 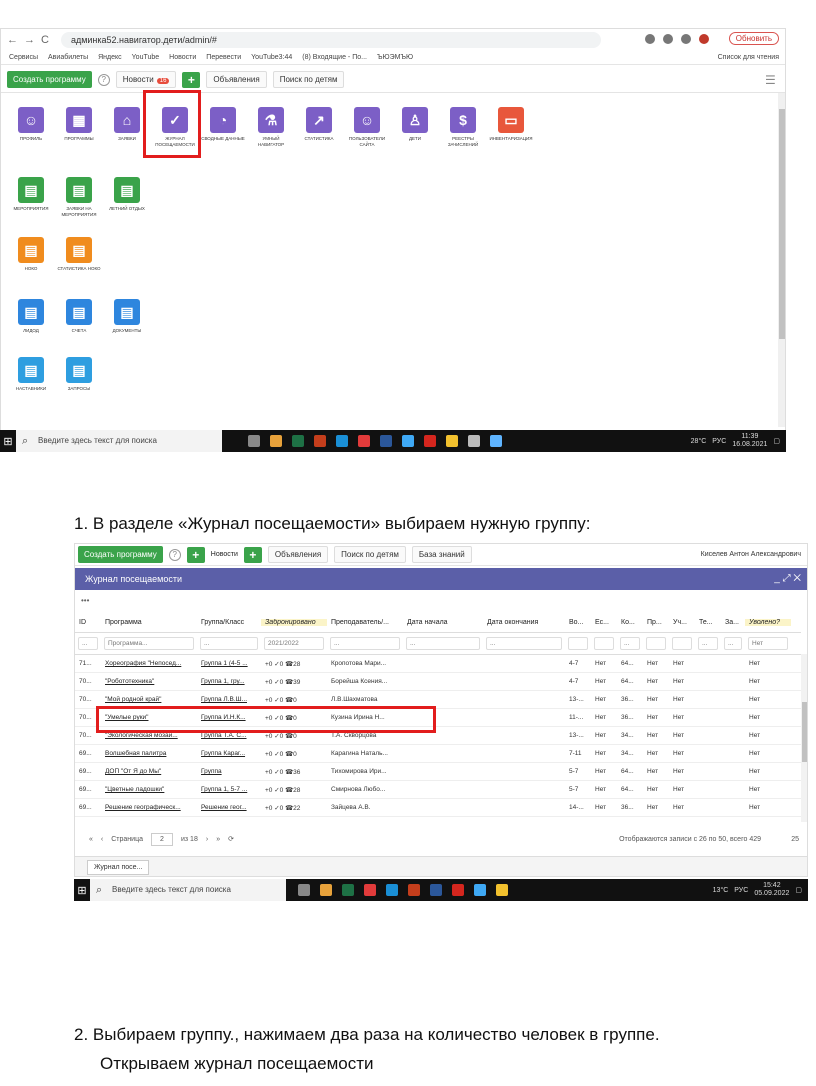 I want to click on bookmark-item: YouTube3:44, so click(x=271, y=57).